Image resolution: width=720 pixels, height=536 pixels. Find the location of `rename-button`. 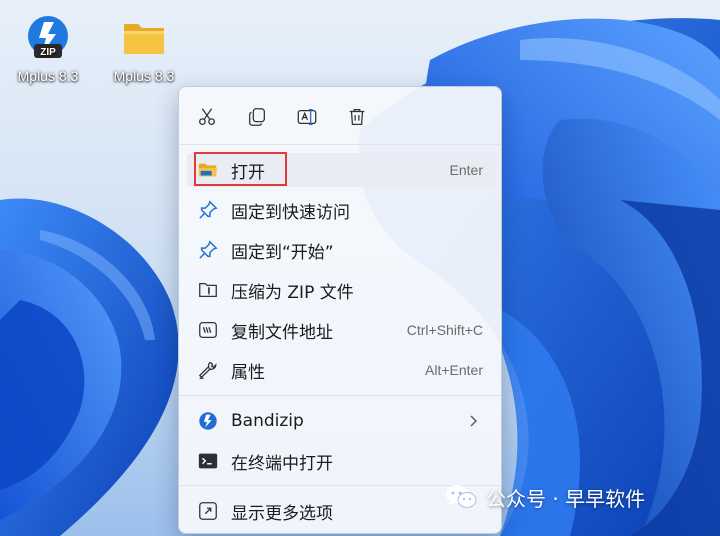

rename-button is located at coordinates (307, 117).